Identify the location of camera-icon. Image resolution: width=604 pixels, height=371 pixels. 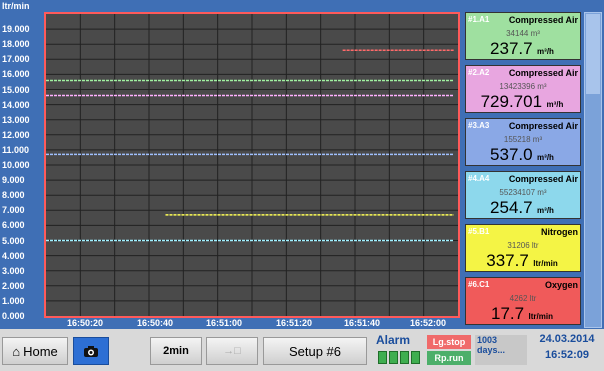
(91, 351).